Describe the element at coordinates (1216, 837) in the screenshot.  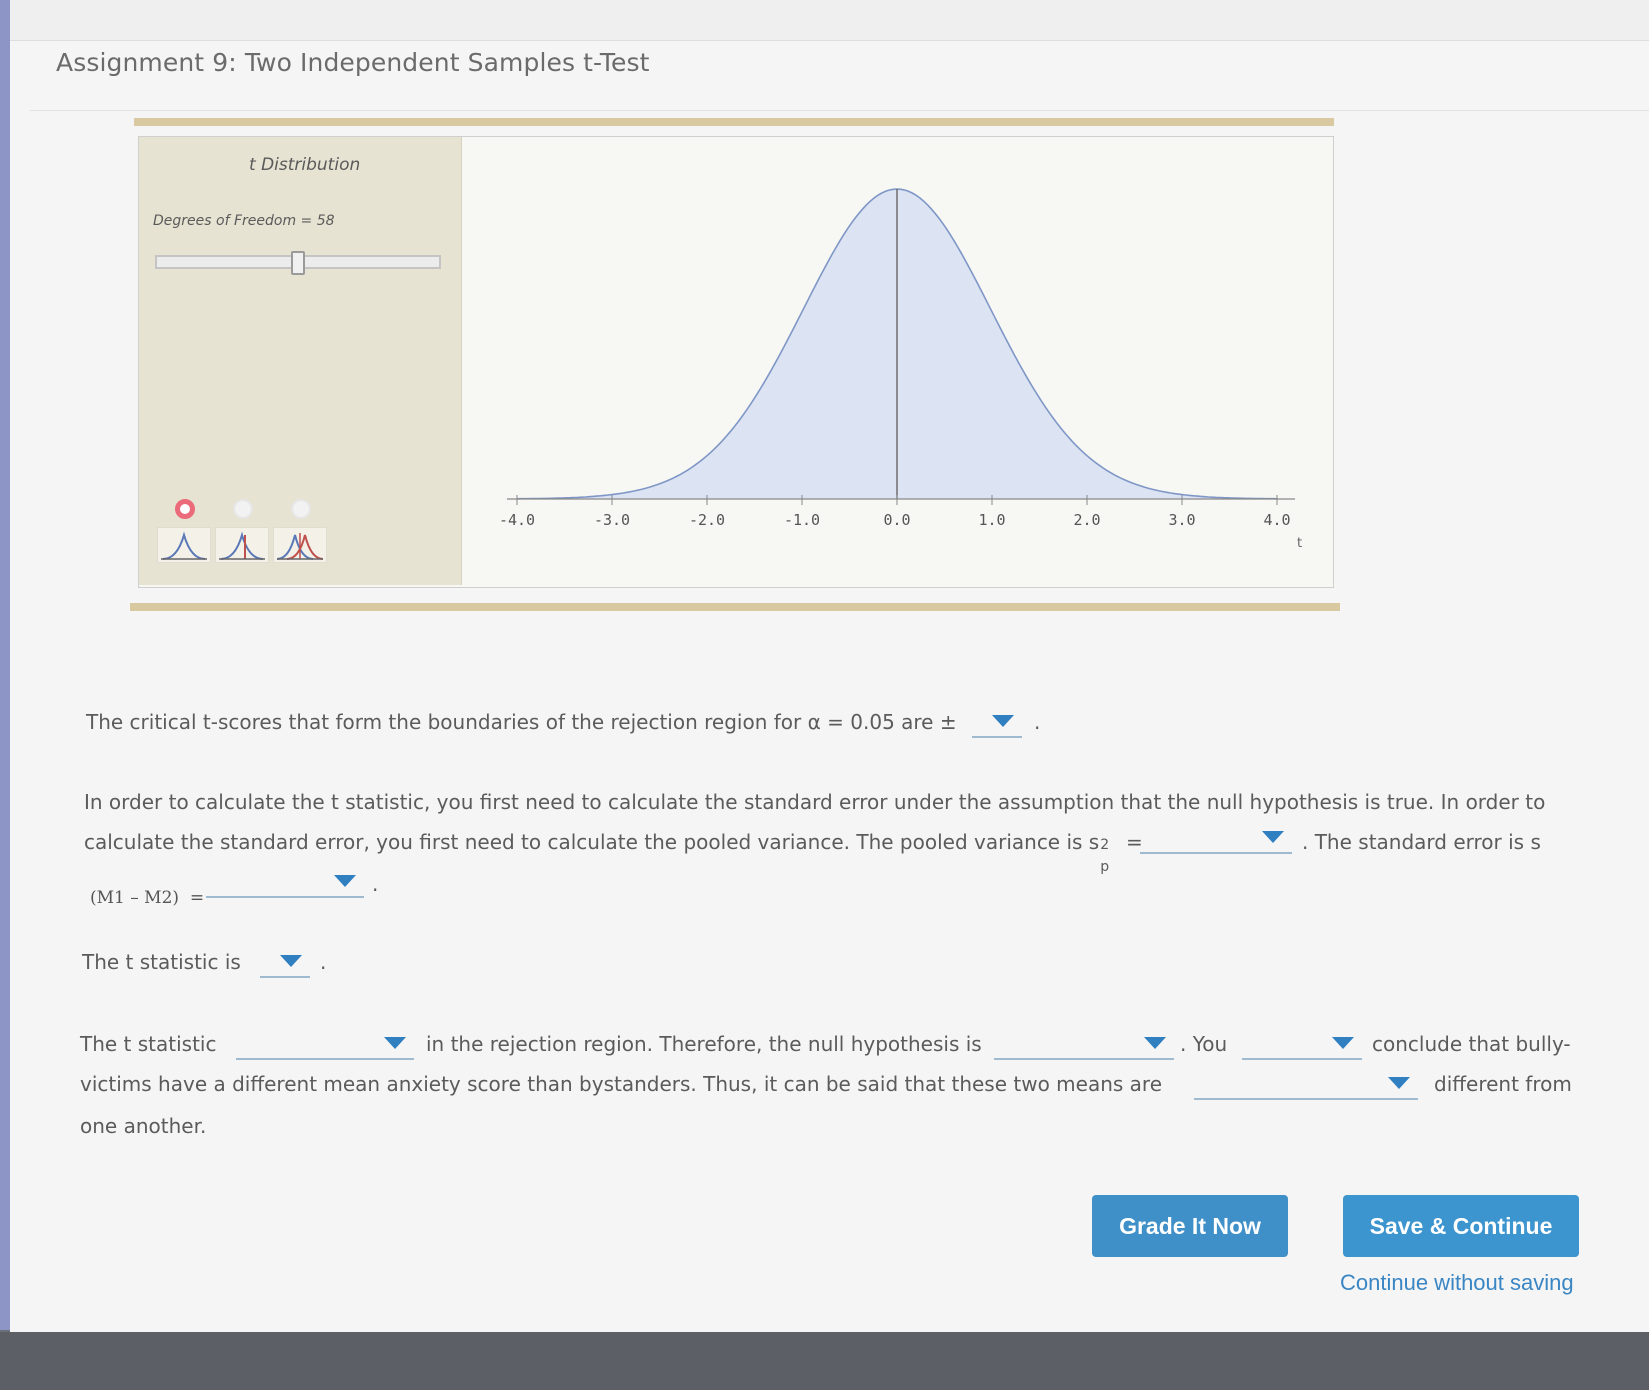
I see `pooled-variance-dropdown` at that location.